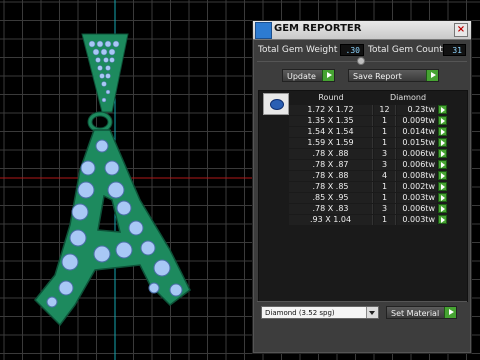 This screenshot has width=480, height=360. I want to click on panel-titlebar: GEM REPORTER ×, so click(362, 30).